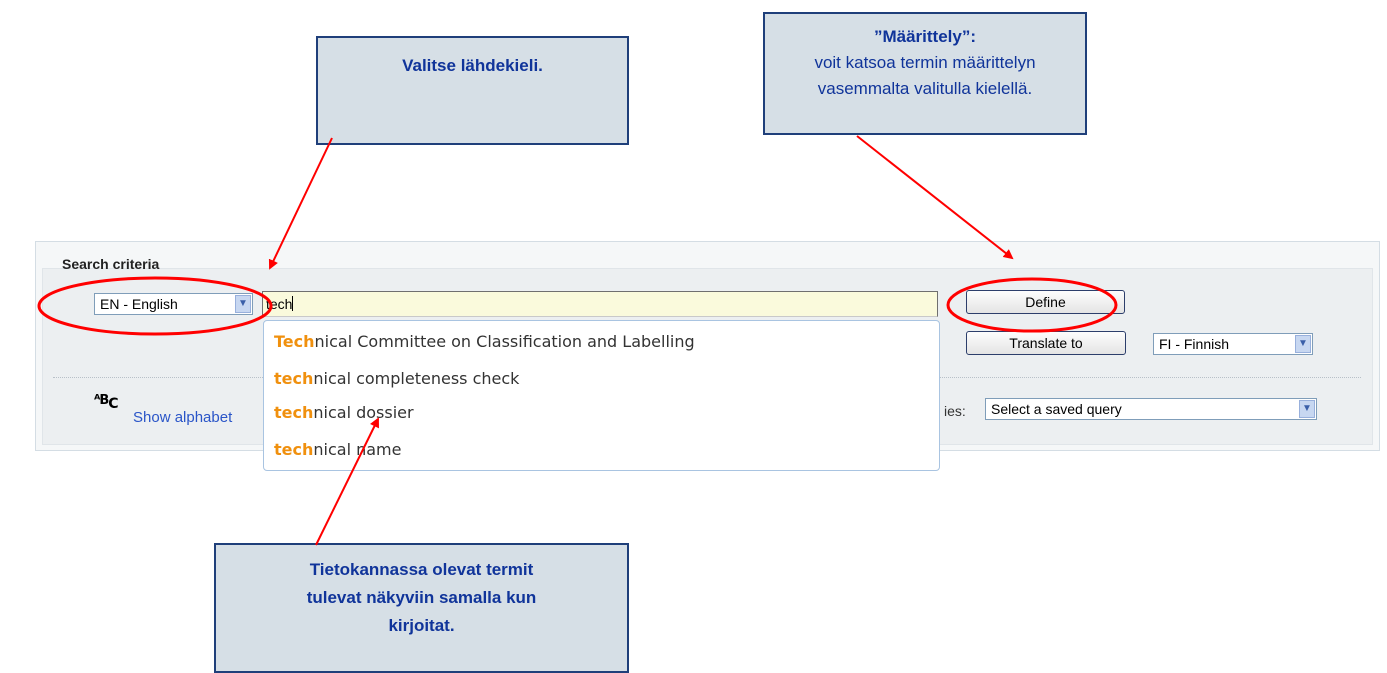 Image resolution: width=1387 pixels, height=673 pixels. I want to click on show-alphabetical-link: Show alphabet, so click(182, 417).